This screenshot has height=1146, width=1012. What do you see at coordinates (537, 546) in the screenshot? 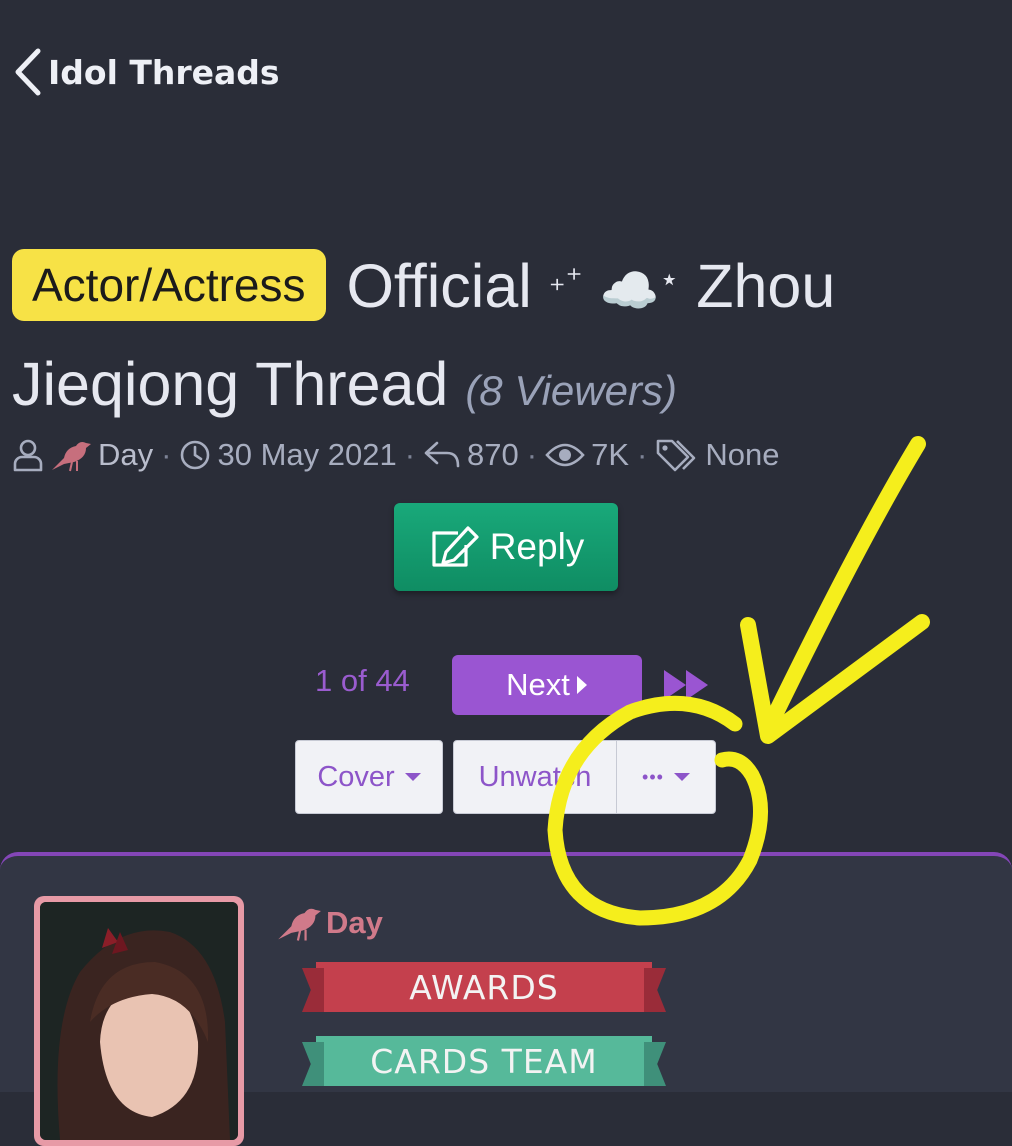
I see `reply-button-label: Reply` at bounding box center [537, 546].